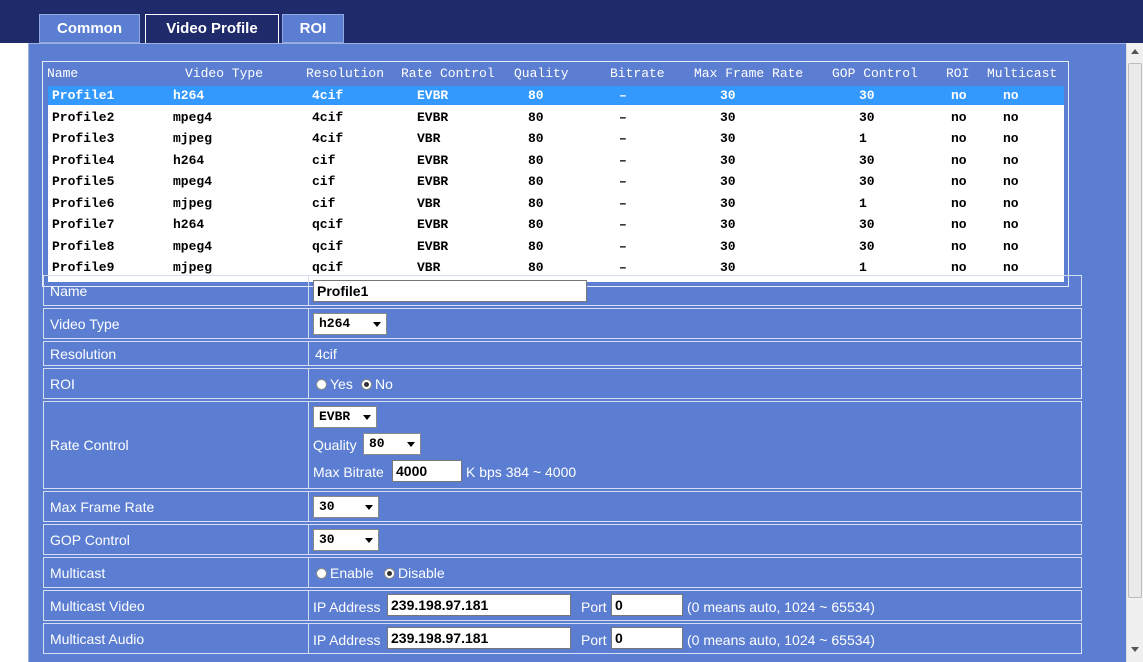  Describe the element at coordinates (321, 573) in the screenshot. I see `multicast-enable-radio` at that location.